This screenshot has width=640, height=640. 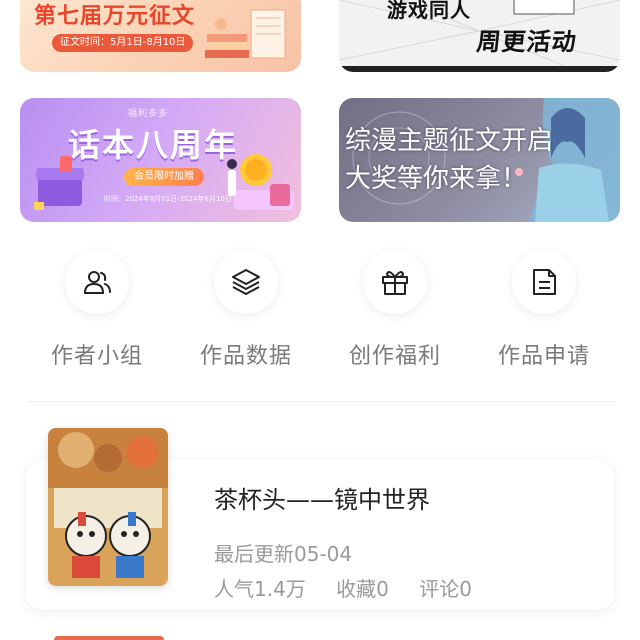 I want to click on banner-date: 征文时间：5月1日-8月10日, so click(x=123, y=43).